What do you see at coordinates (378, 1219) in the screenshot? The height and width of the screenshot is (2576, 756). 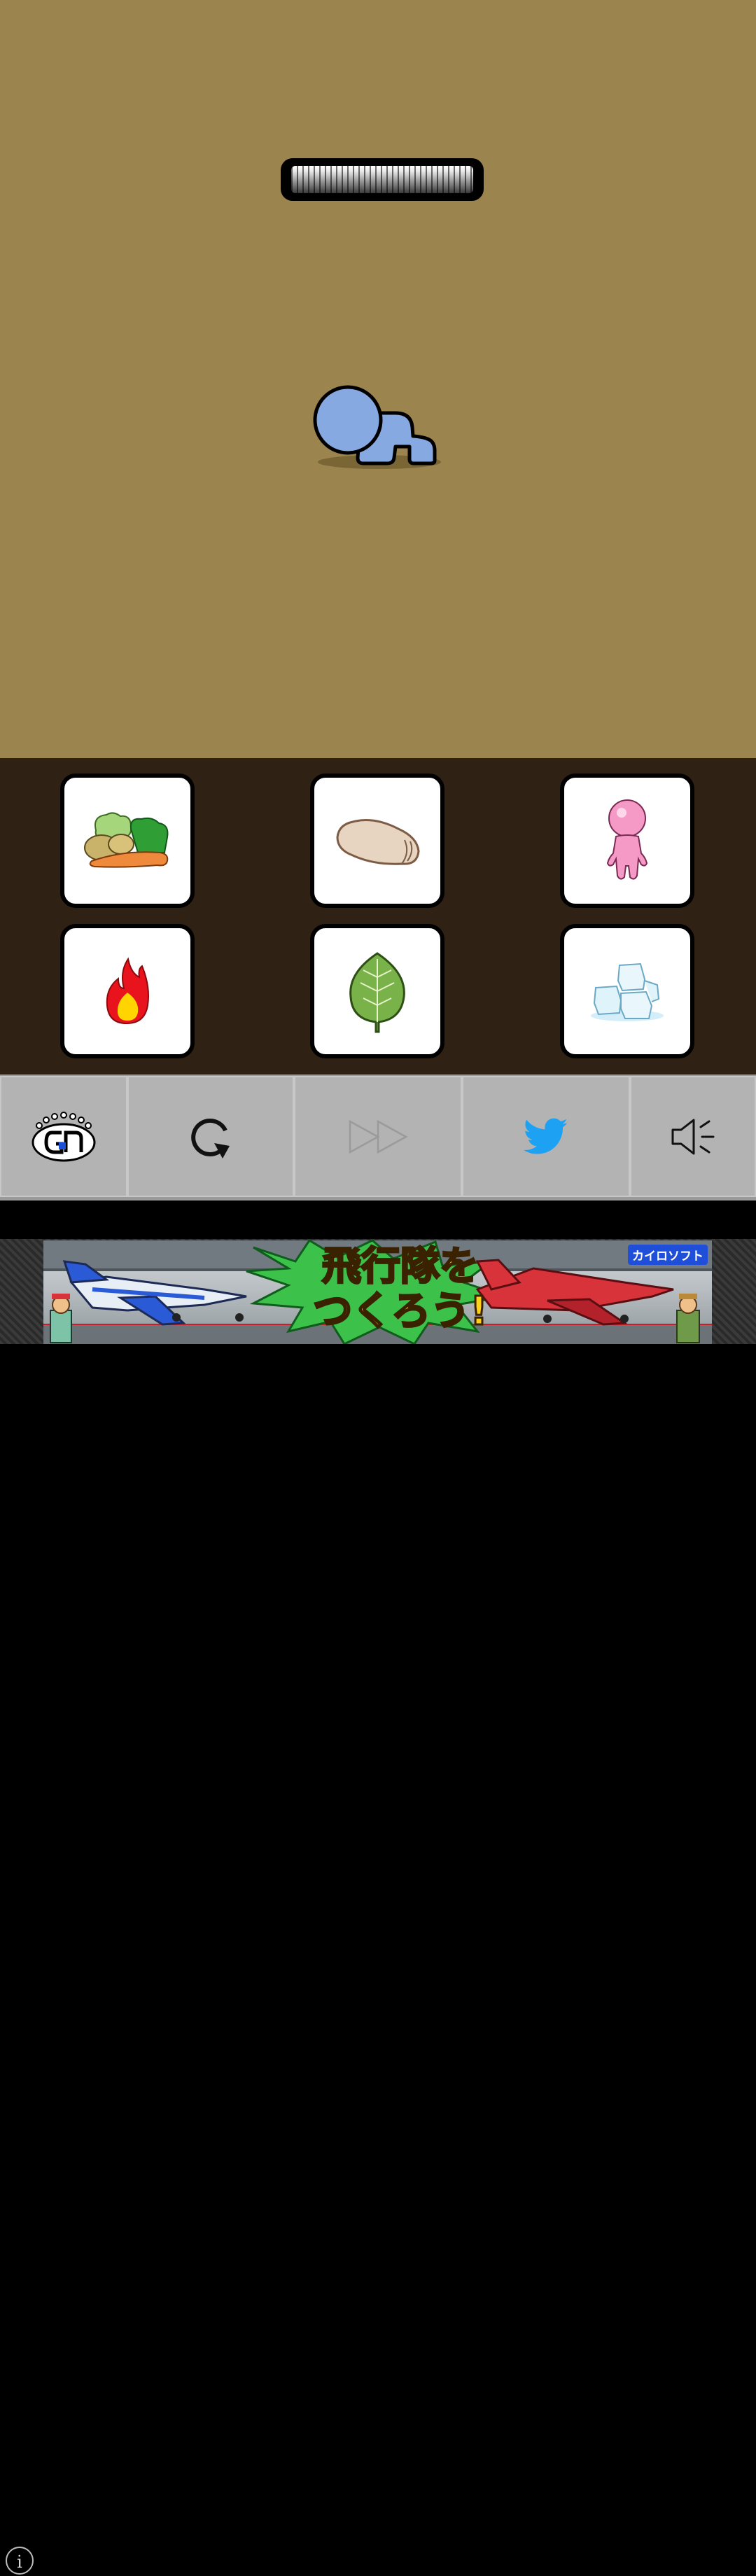 I see `divider-bar` at bounding box center [378, 1219].